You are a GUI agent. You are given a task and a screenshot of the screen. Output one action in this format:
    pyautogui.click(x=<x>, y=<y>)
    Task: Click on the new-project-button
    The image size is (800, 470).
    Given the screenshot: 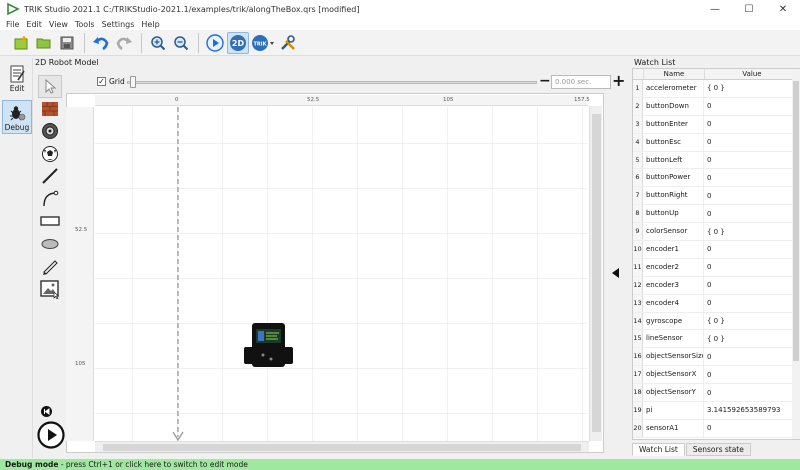 What is the action you would take?
    pyautogui.click(x=21, y=43)
    